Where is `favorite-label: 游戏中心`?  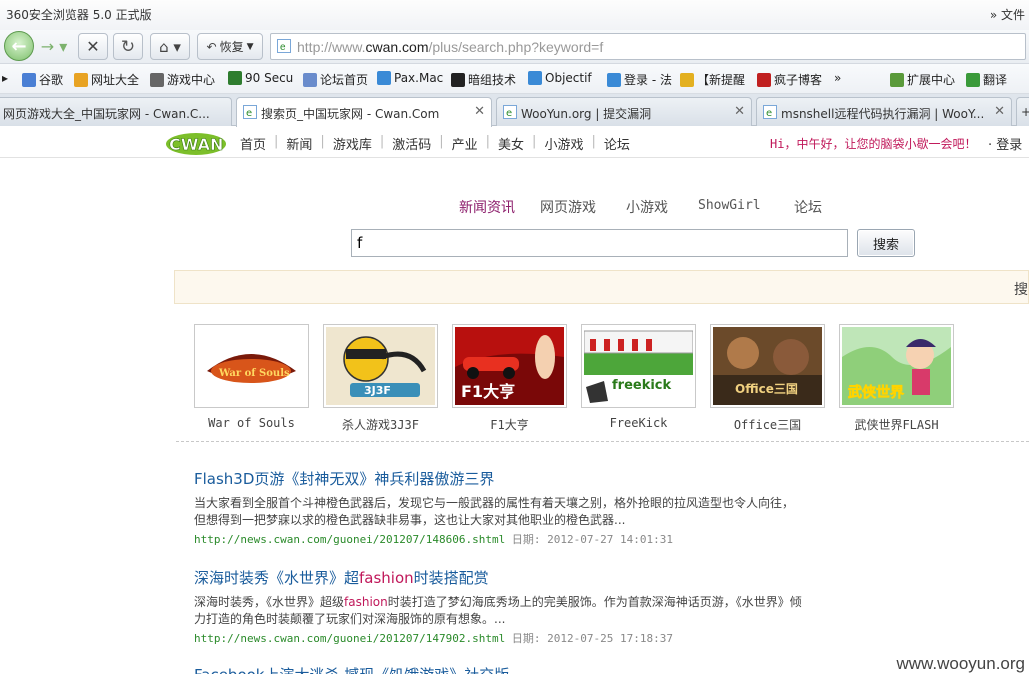
favorite-label: 游戏中心 is located at coordinates (191, 80).